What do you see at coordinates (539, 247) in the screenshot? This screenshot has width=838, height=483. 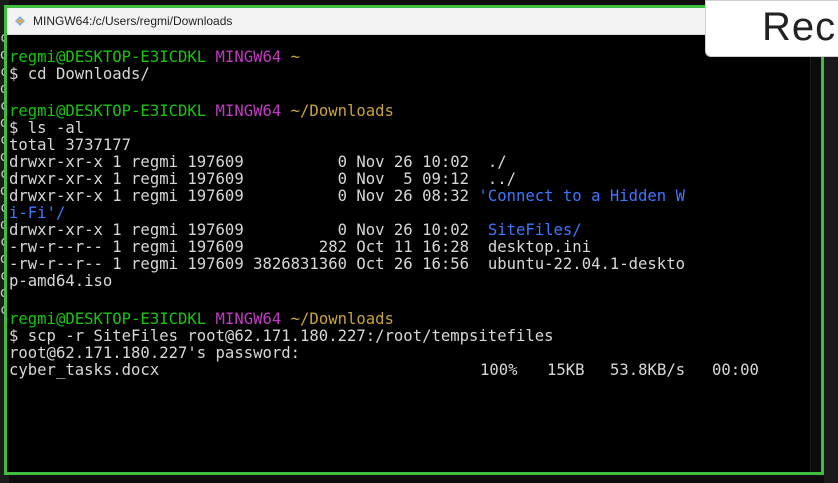 I see `listing-name: desktop.ini` at bounding box center [539, 247].